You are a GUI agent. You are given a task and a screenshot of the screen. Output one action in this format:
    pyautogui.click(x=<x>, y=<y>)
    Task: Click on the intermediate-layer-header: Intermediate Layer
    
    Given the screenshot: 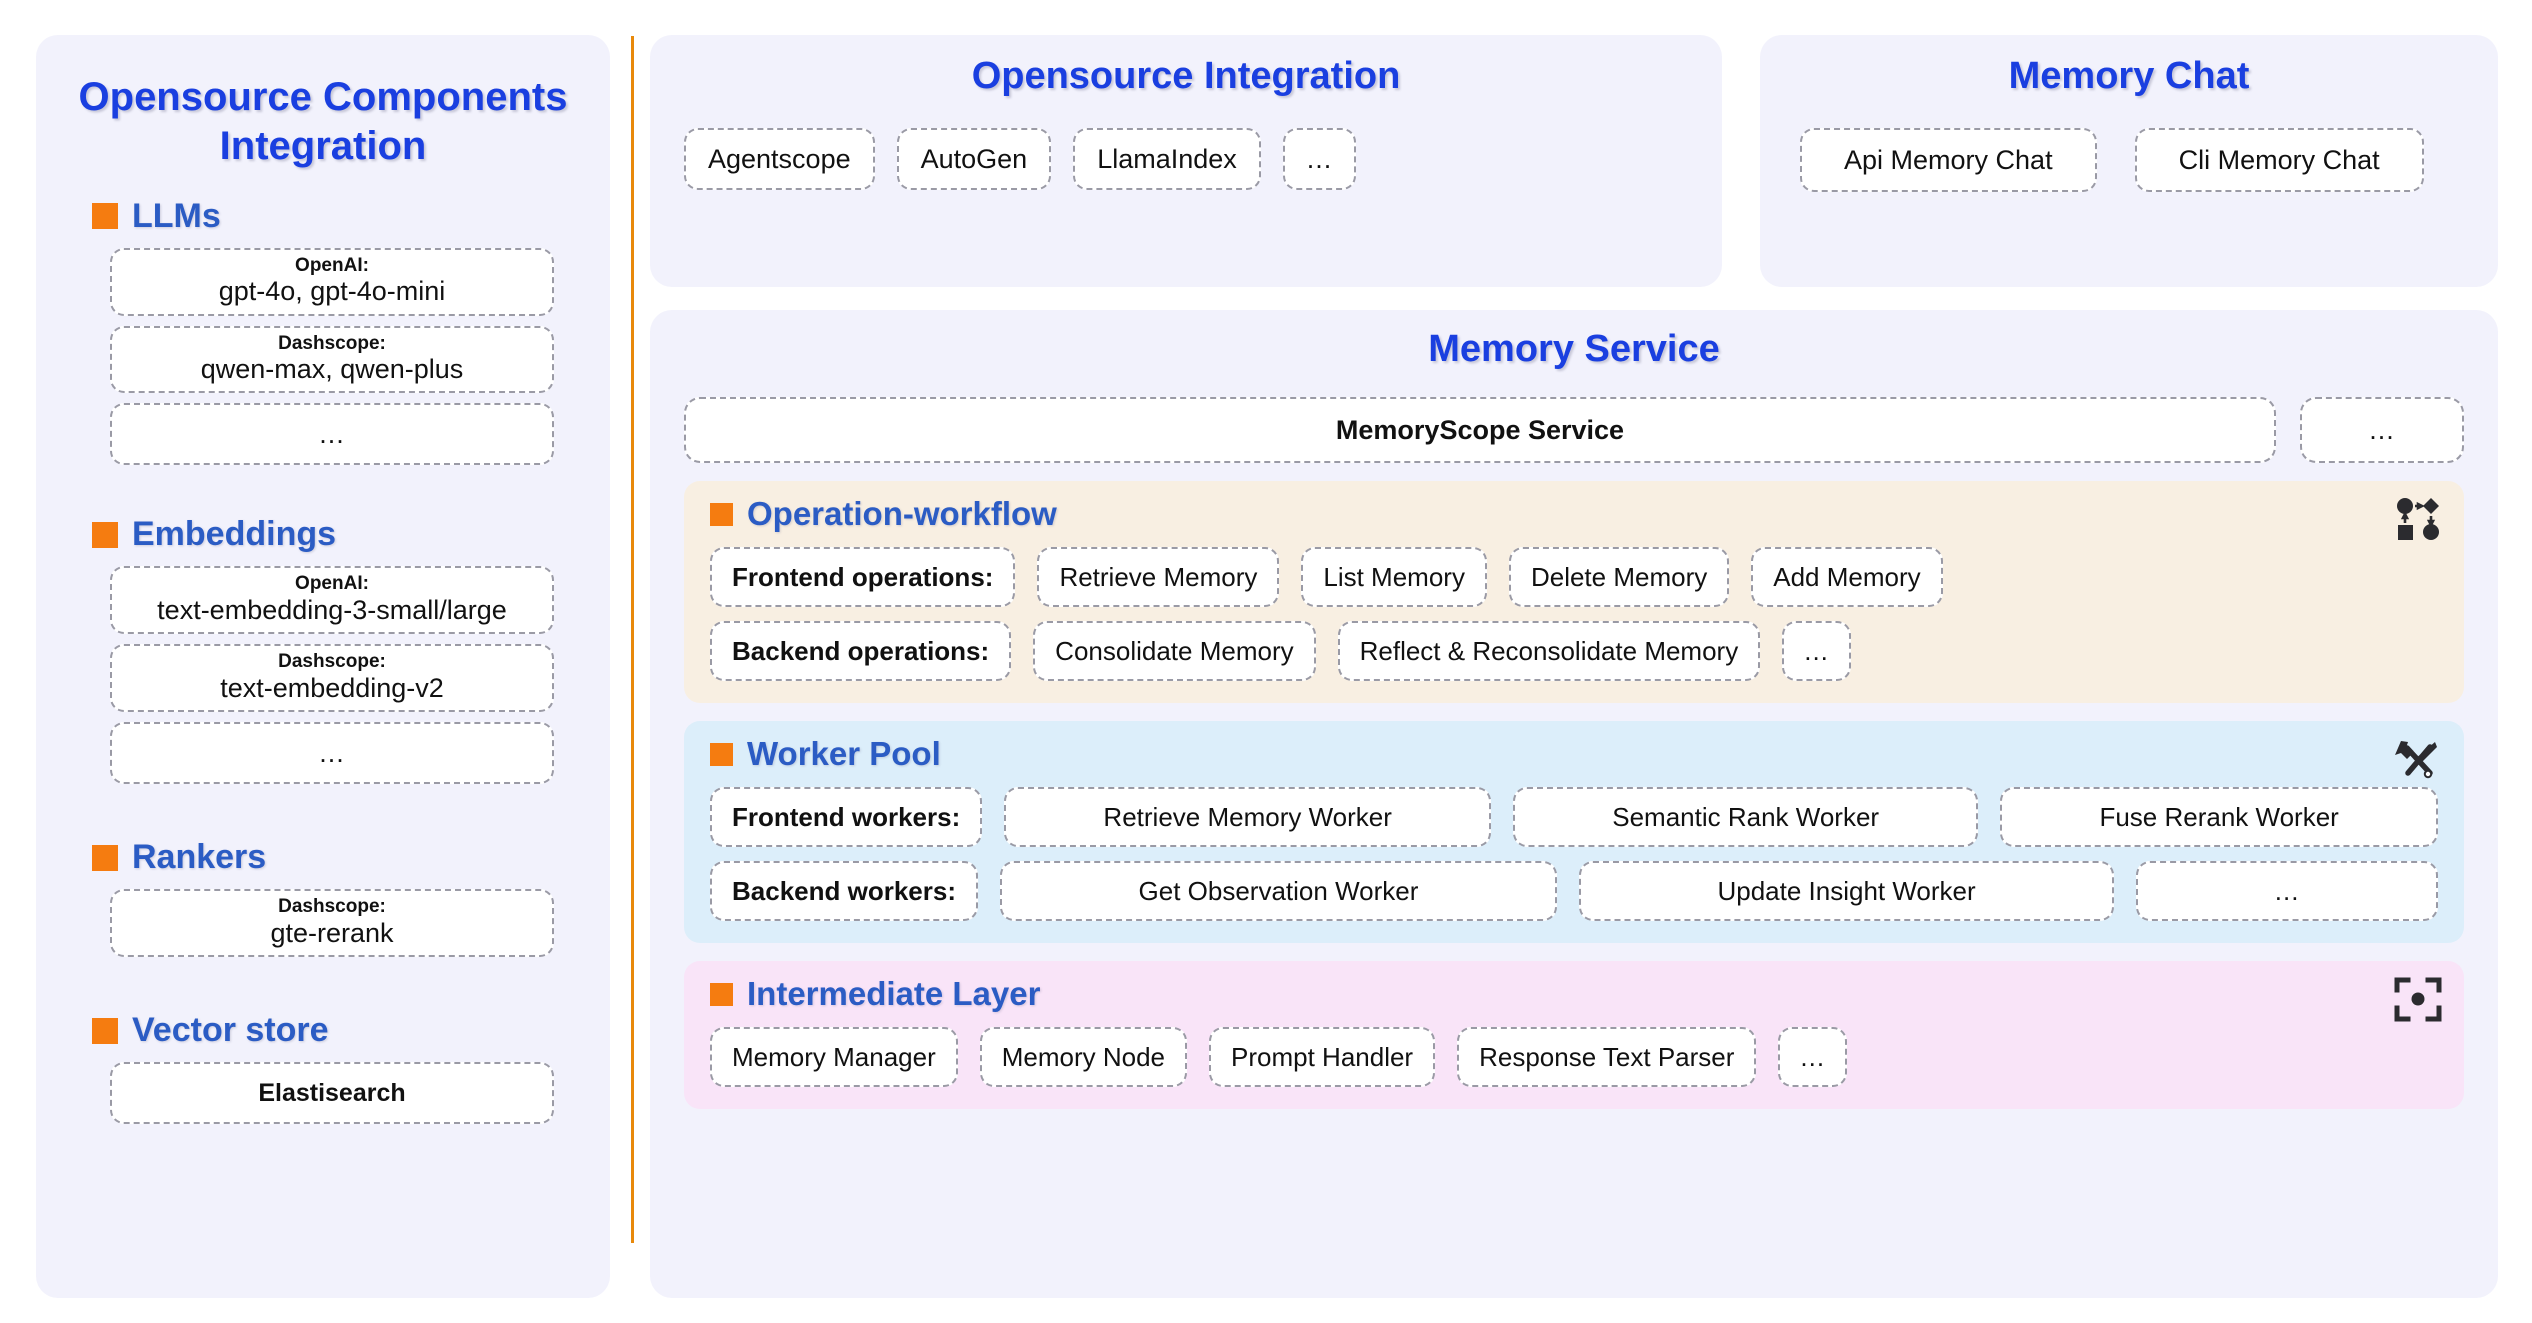 What is the action you would take?
    pyautogui.click(x=1574, y=994)
    